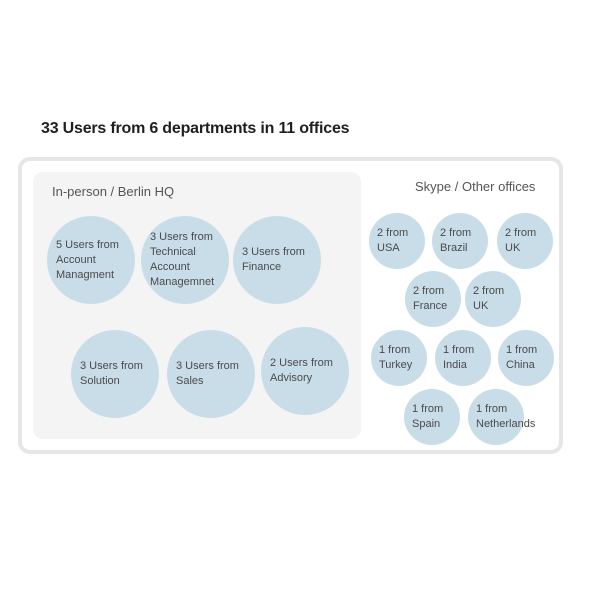 This screenshot has width=597, height=597. What do you see at coordinates (475, 186) in the screenshot?
I see `remote-group-label: Skype / Other offices` at bounding box center [475, 186].